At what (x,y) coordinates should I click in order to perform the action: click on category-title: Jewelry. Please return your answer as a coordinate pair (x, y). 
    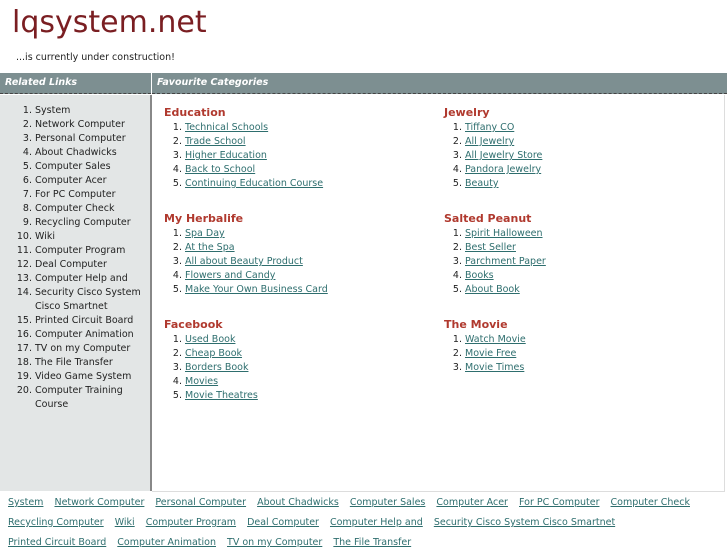
    Looking at the image, I should click on (467, 112).